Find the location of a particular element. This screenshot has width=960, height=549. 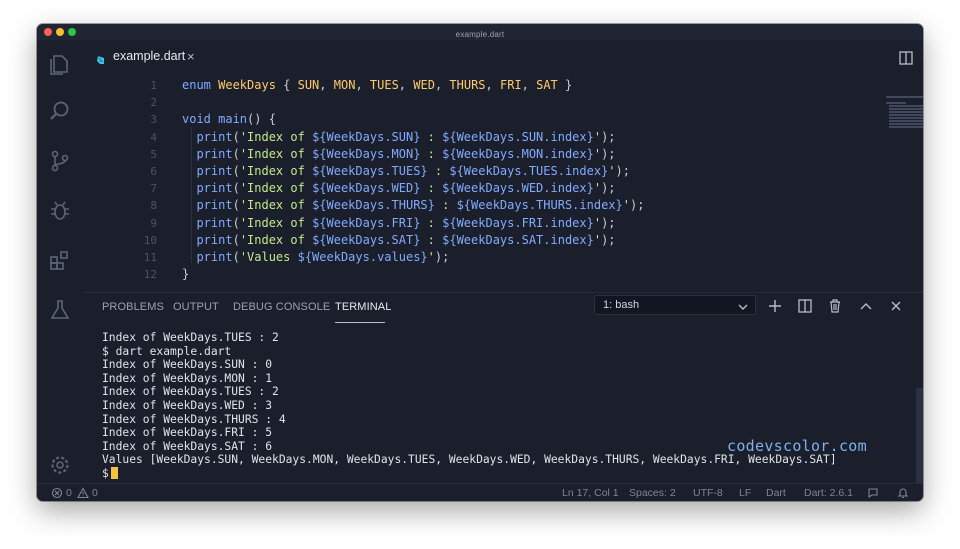

terminal-prompt: $ is located at coordinates (492, 473).